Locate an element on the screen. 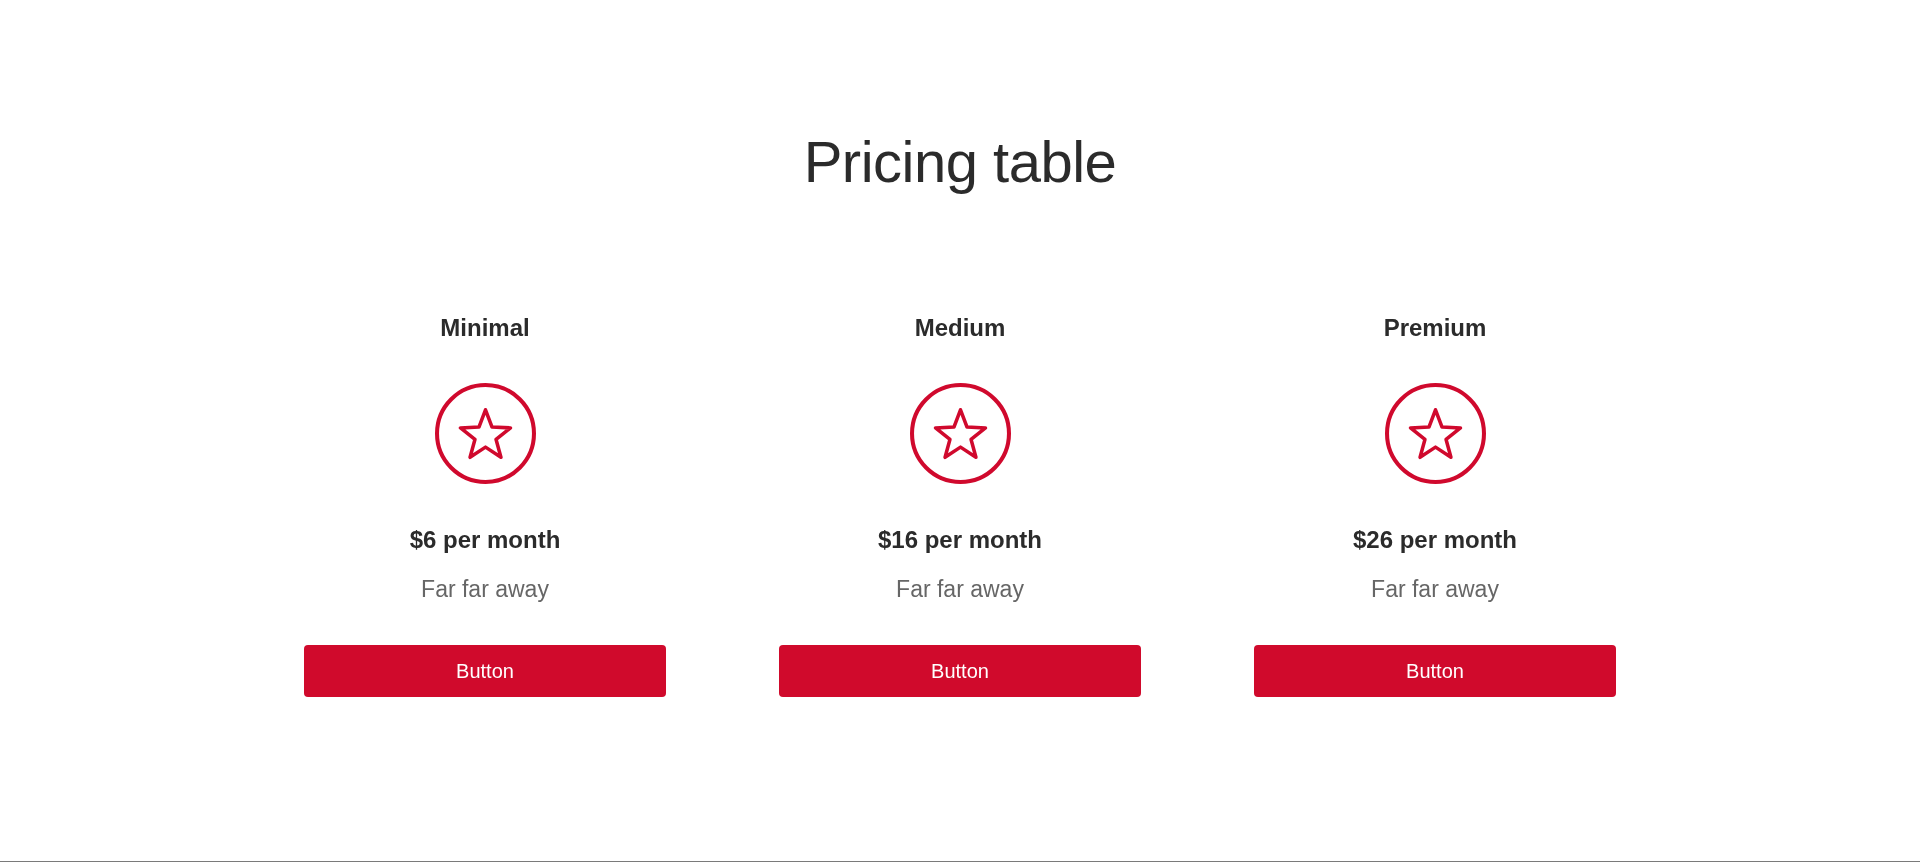 The image size is (1920, 862). plan-price: $16 per month is located at coordinates (959, 540).